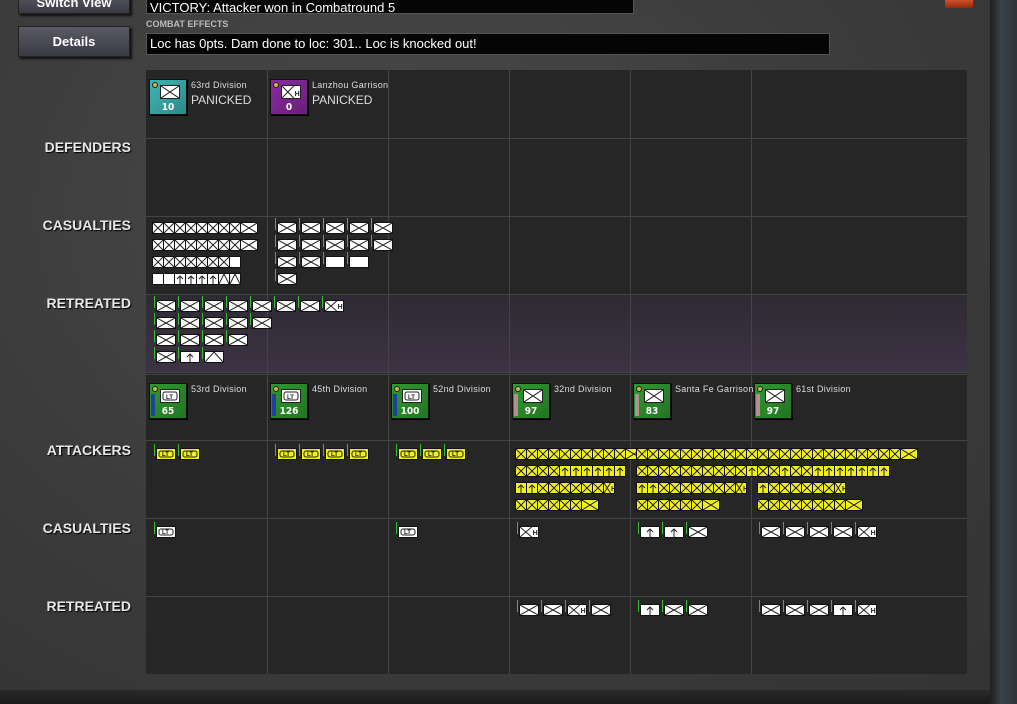  What do you see at coordinates (652, 401) in the screenshot?
I see `unit-counter: 83` at bounding box center [652, 401].